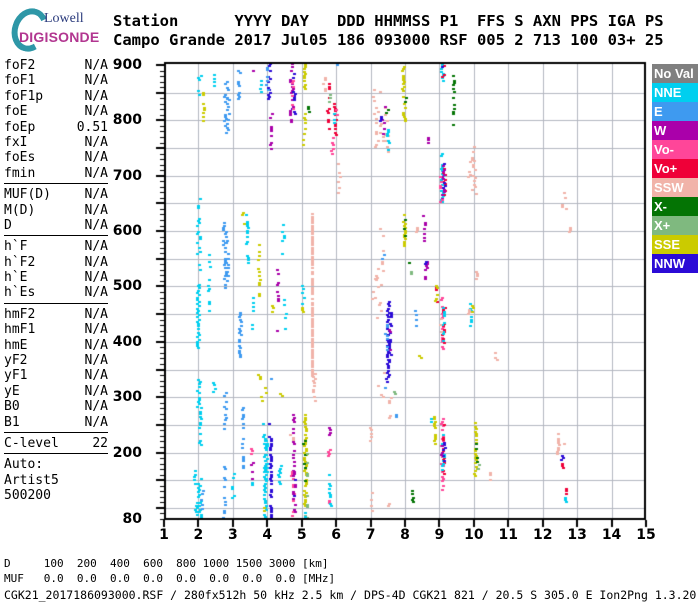 The height and width of the screenshot is (602, 700). What do you see at coordinates (20, 262) in the screenshot?
I see `param-label: h`F2` at bounding box center [20, 262].